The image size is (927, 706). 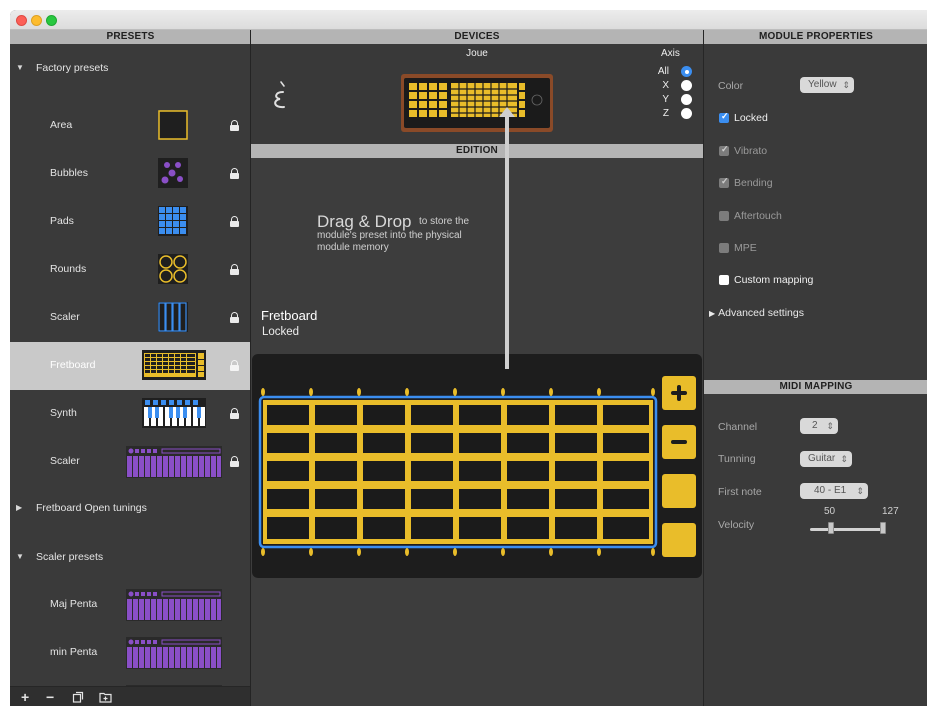 What do you see at coordinates (444, 221) in the screenshot?
I see `drag-drop-hint-line1: to store the` at bounding box center [444, 221].